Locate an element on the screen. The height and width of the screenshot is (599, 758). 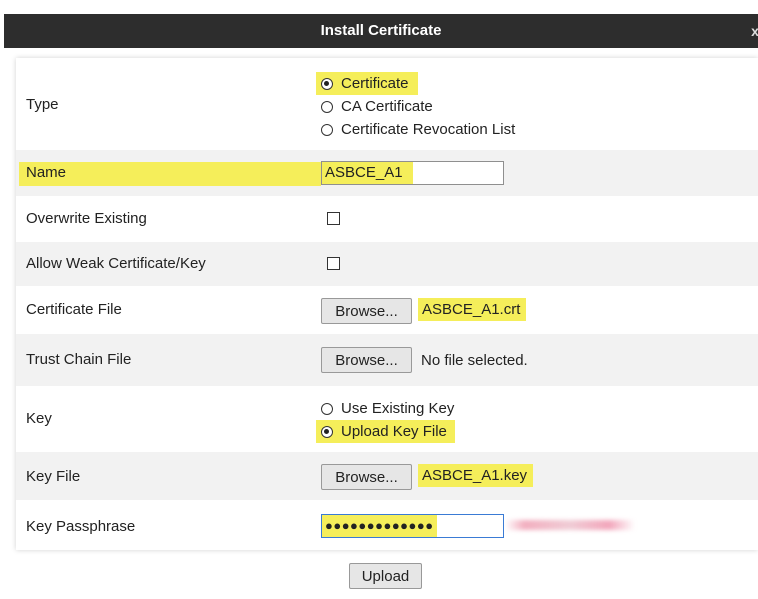
key-passphrase-masked-value: ●●●●●●●●●●●●● is located at coordinates (379, 526).